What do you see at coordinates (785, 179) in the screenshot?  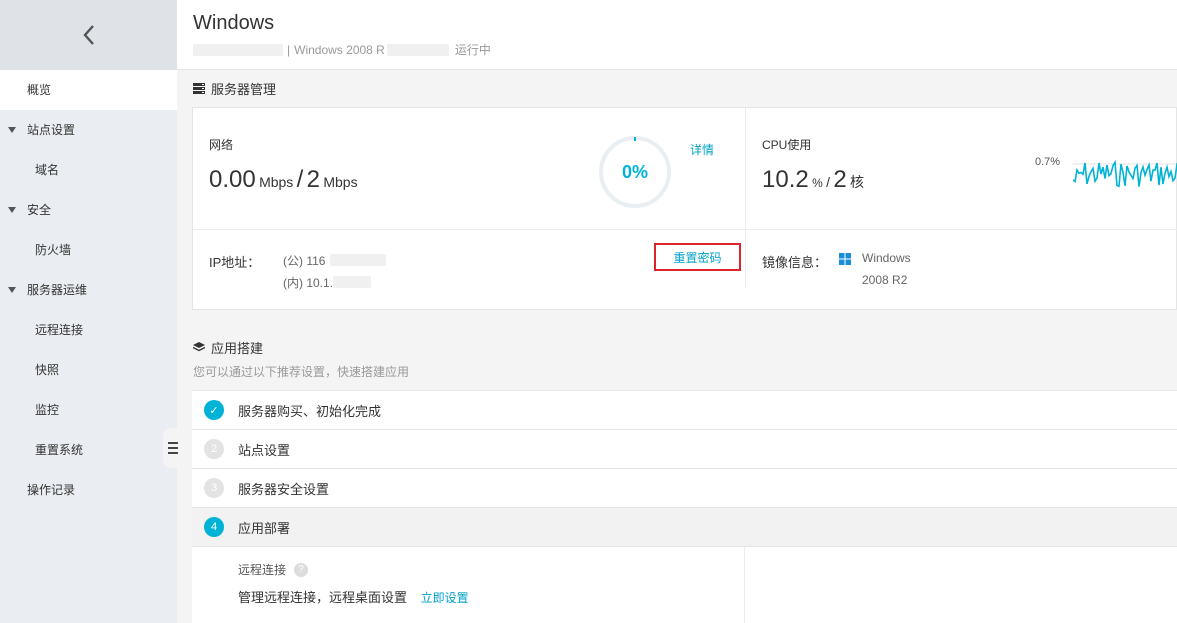 I see `cpu-percent: 10.2` at bounding box center [785, 179].